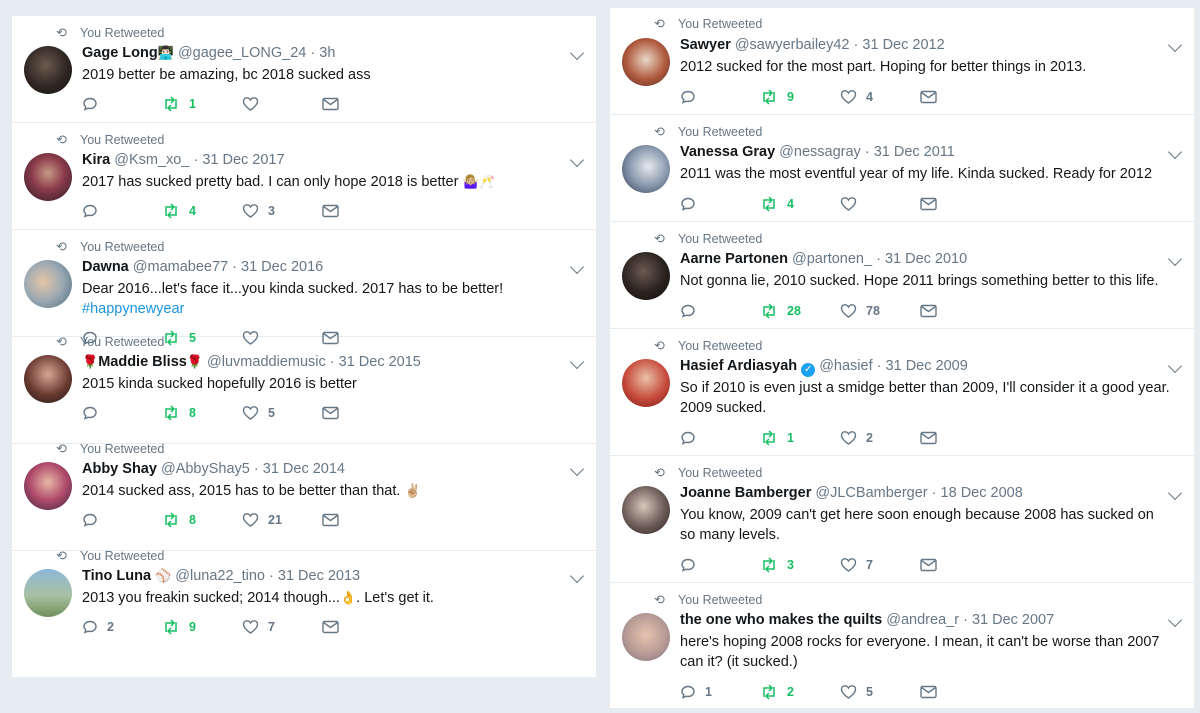  Describe the element at coordinates (860, 311) in the screenshot. I see `like-button: 78` at that location.